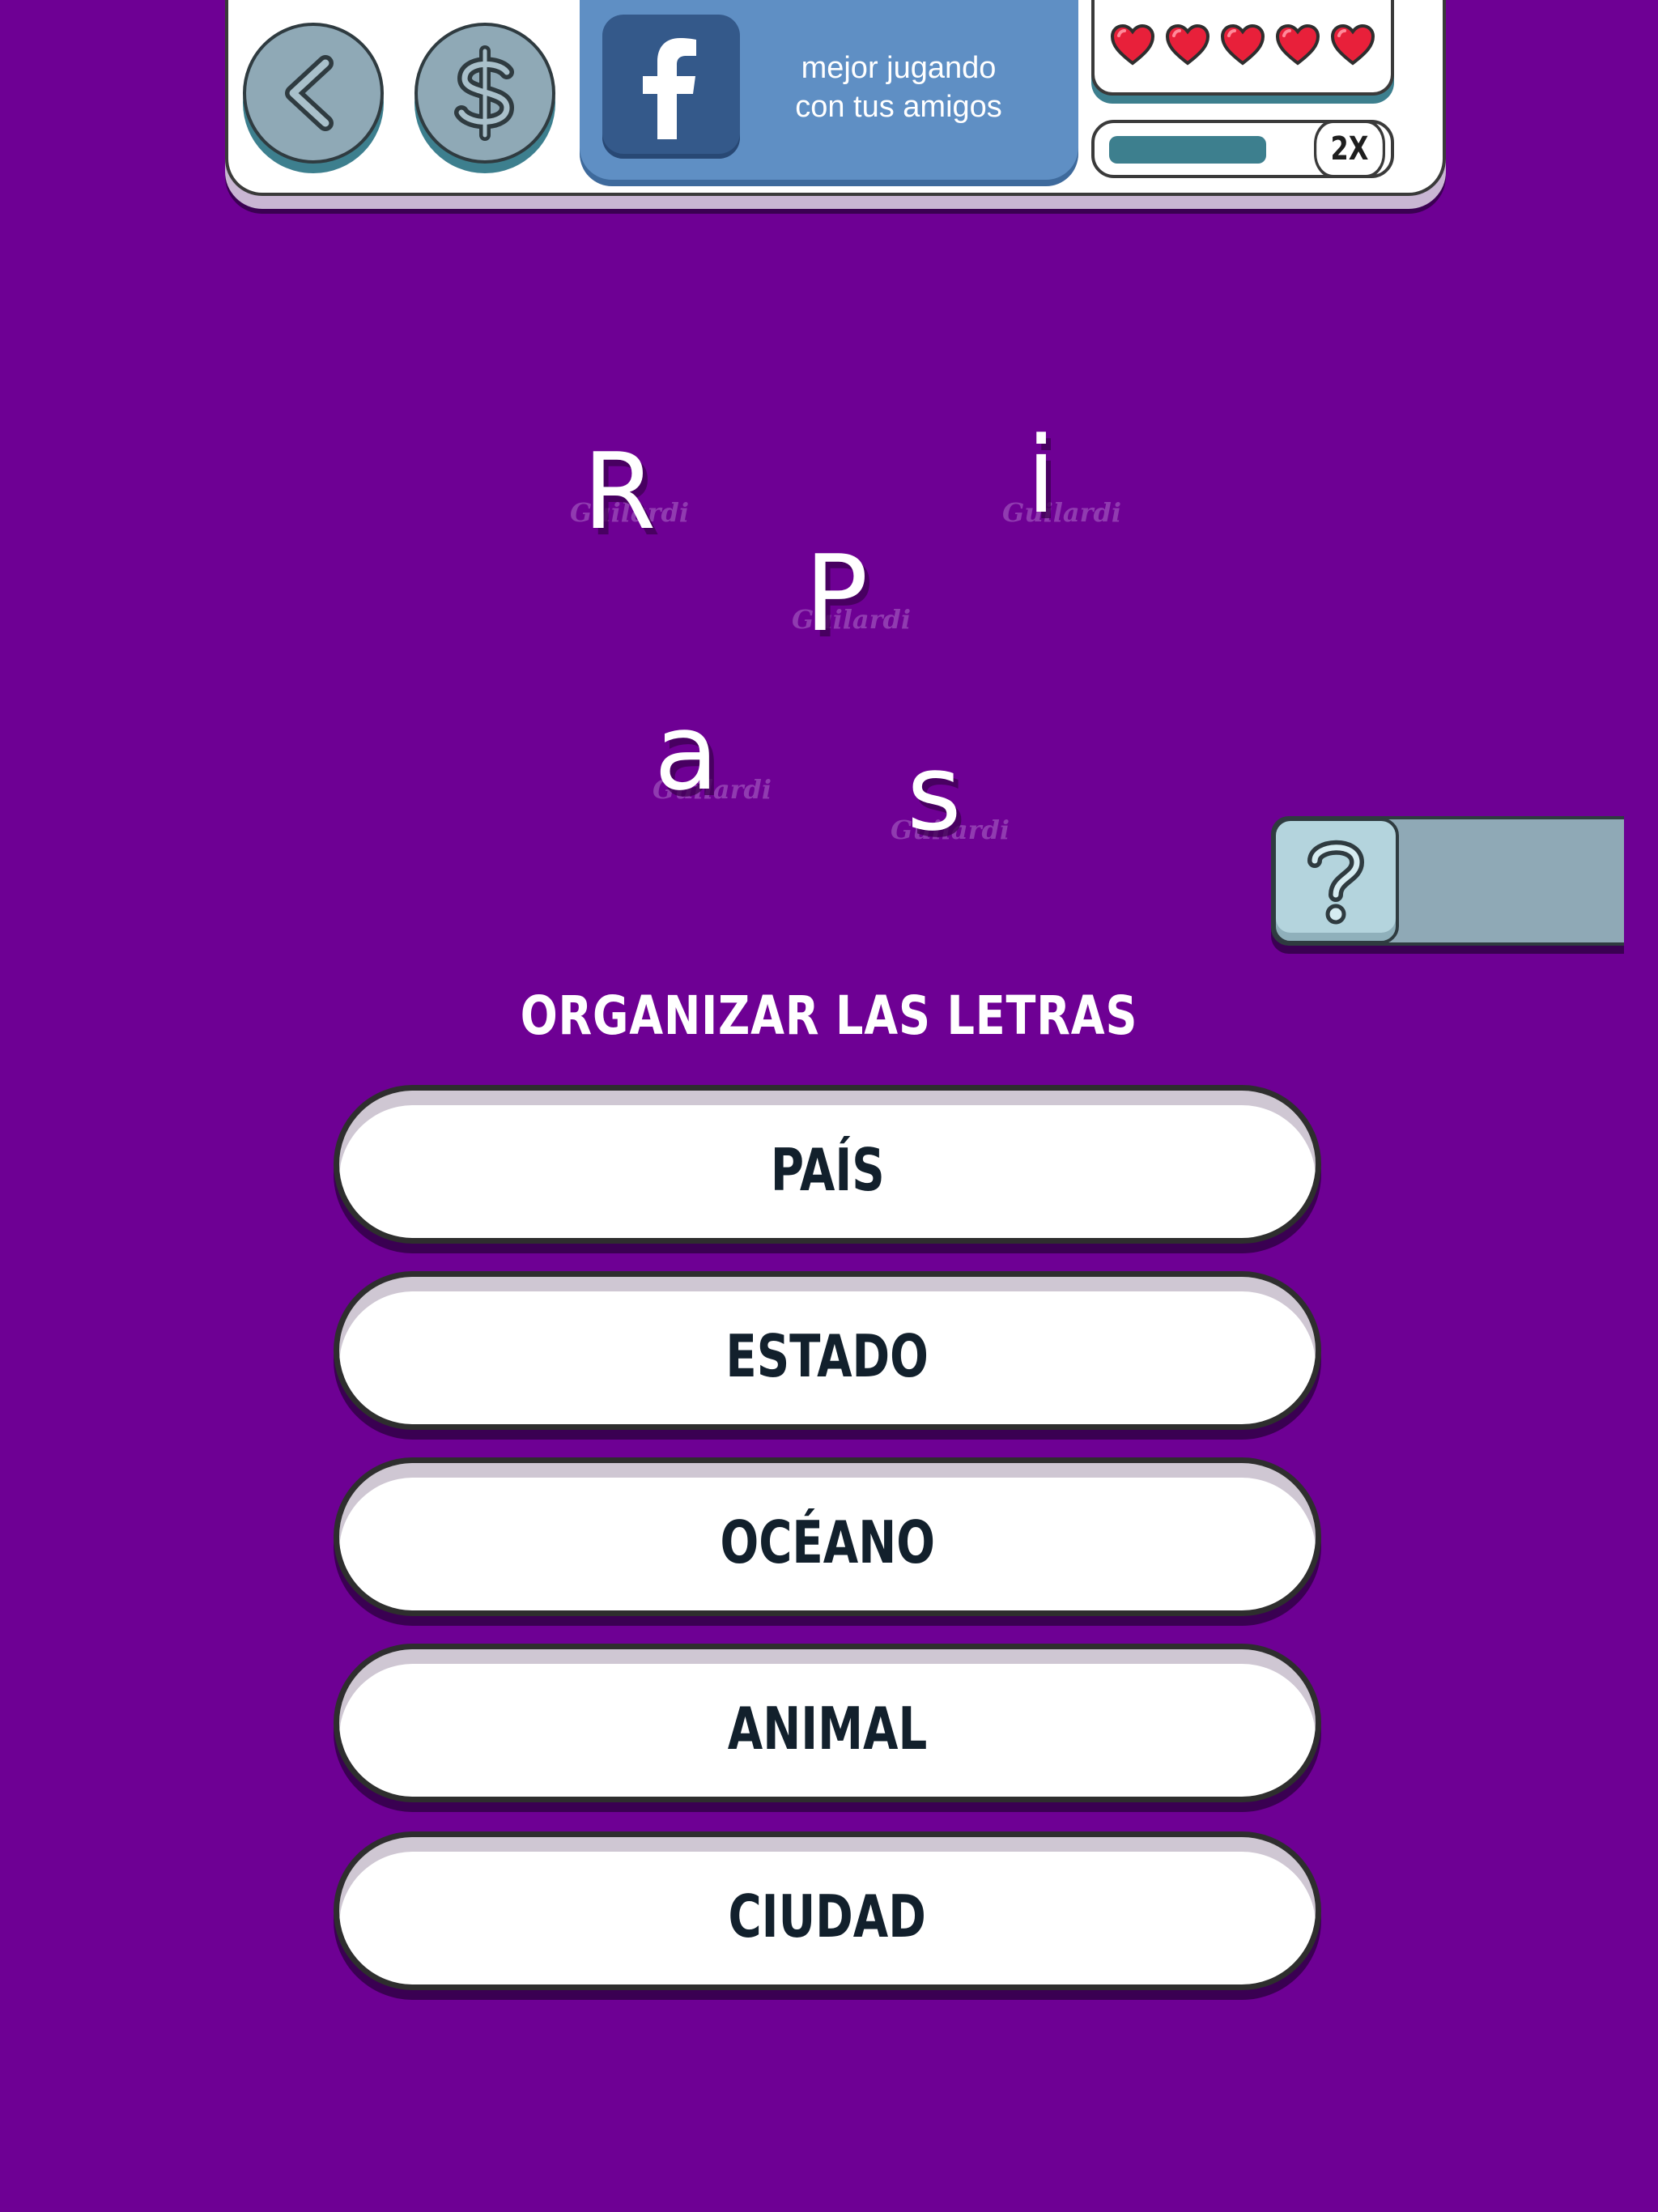 The image size is (1658, 2212). Describe the element at coordinates (898, 87) in the screenshot. I see `facebook-promo-text: mejor jugando con tus amigos` at that location.